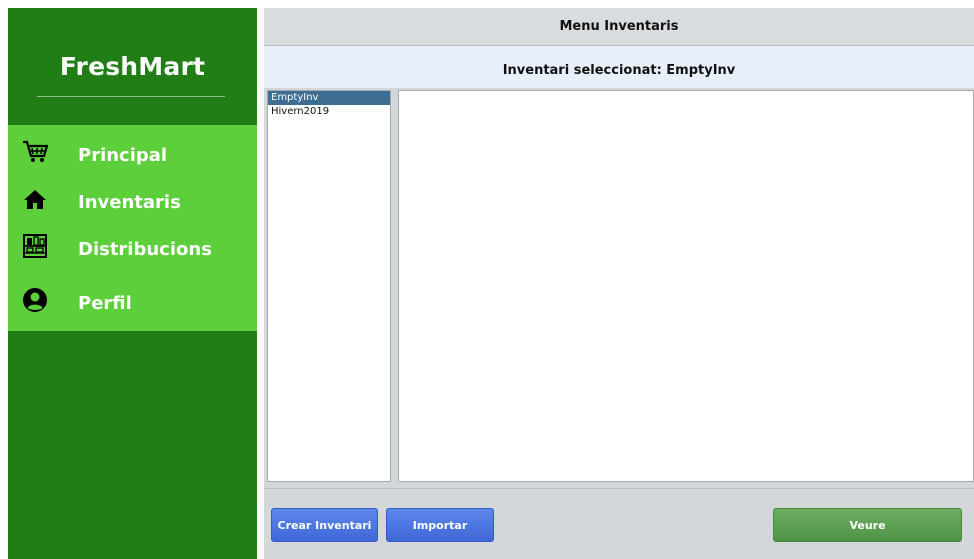 This screenshot has height=559, width=974. What do you see at coordinates (329, 112) in the screenshot?
I see `list-item: Hivern2019` at bounding box center [329, 112].